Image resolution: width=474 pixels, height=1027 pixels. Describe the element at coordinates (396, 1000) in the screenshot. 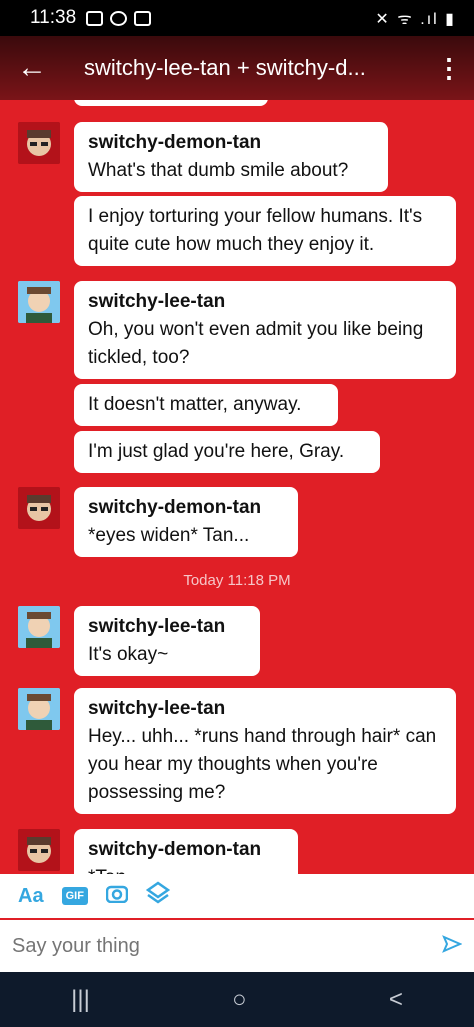

I see `nav-back-icon: <` at that location.